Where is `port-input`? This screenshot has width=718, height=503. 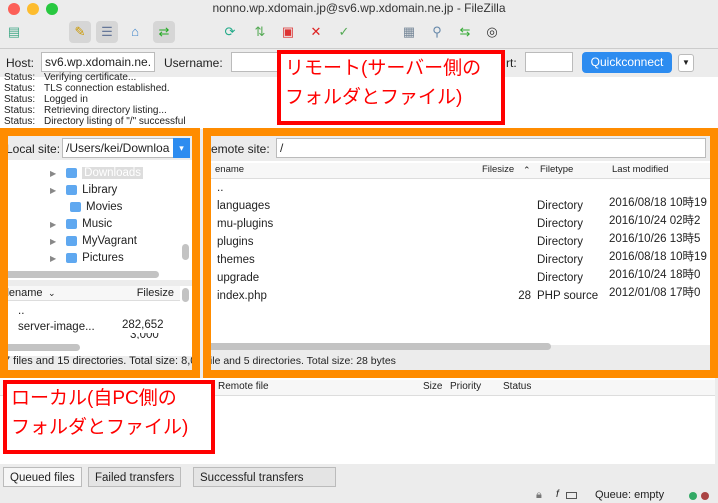 port-input is located at coordinates (549, 62).